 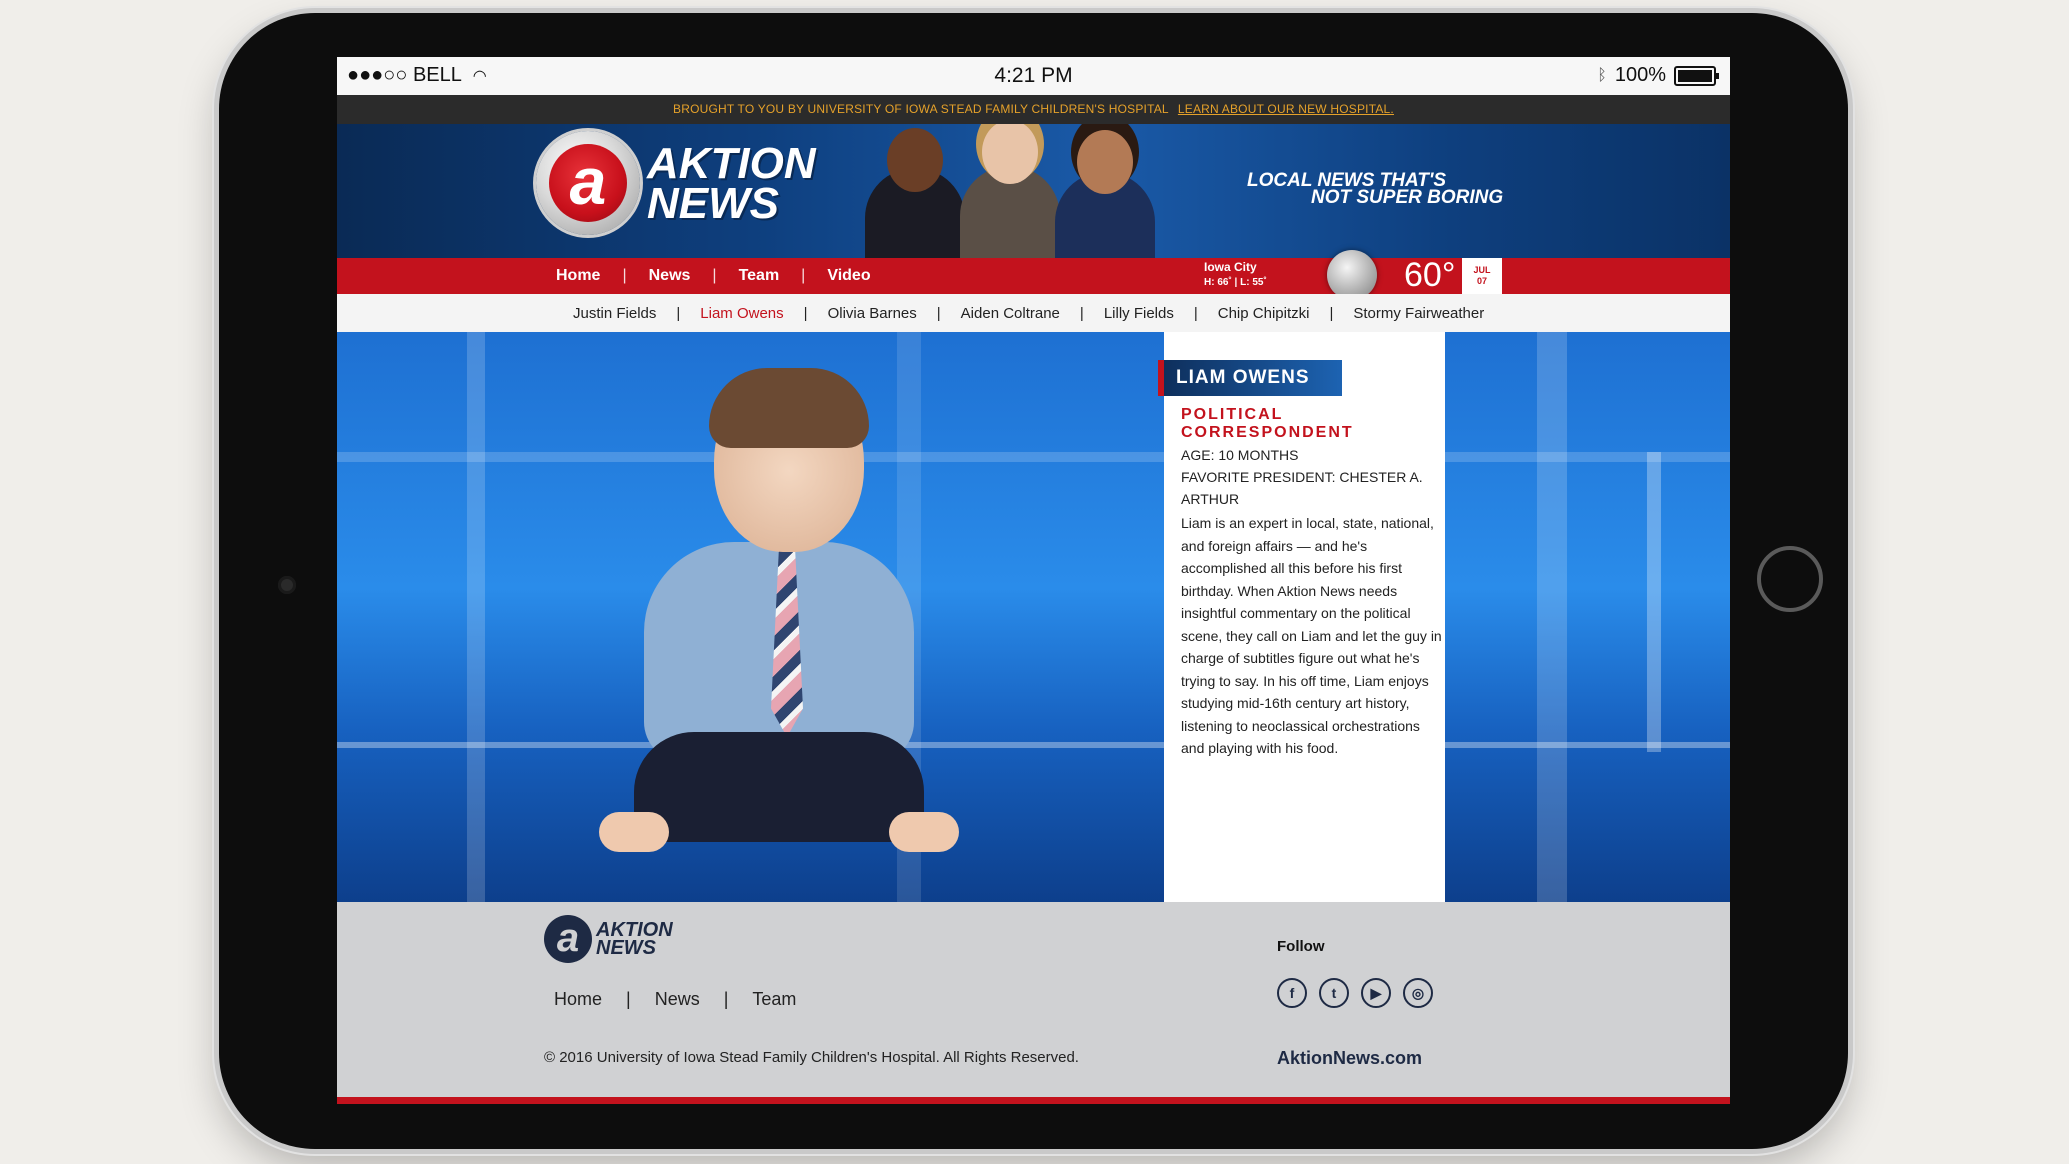 I want to click on sponsor-link: LEARN ABOUT OUR NEW HOSPITAL., so click(x=1286, y=109).